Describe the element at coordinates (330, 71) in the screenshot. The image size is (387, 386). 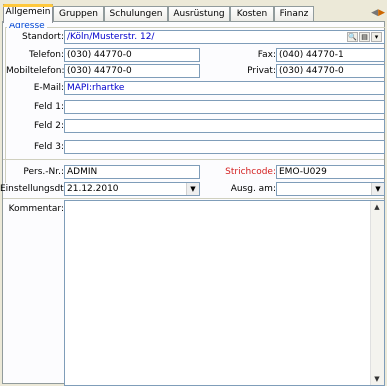
I see `privat-field: (030) 44770-0` at that location.